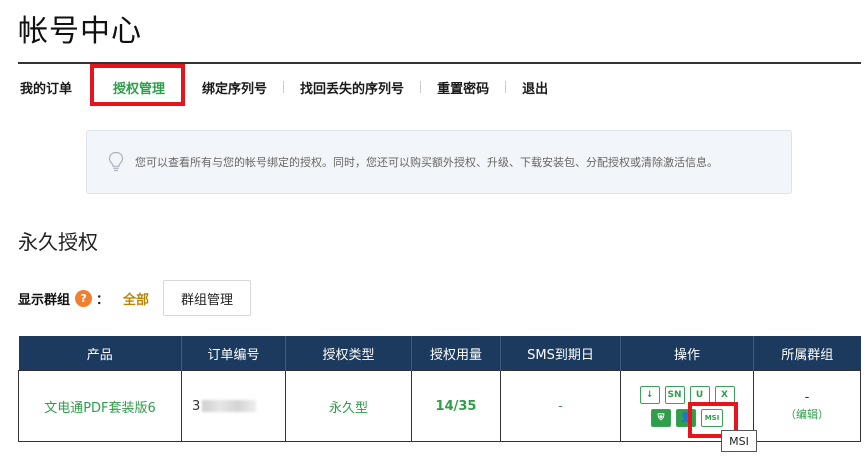 The image size is (865, 472). I want to click on tab-license-management: 授权管理, so click(139, 87).